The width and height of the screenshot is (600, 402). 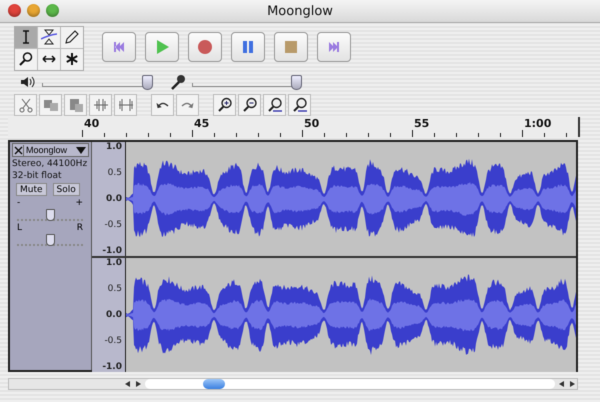 I want to click on track-format: Stereo, 44100Hz, so click(x=50, y=164).